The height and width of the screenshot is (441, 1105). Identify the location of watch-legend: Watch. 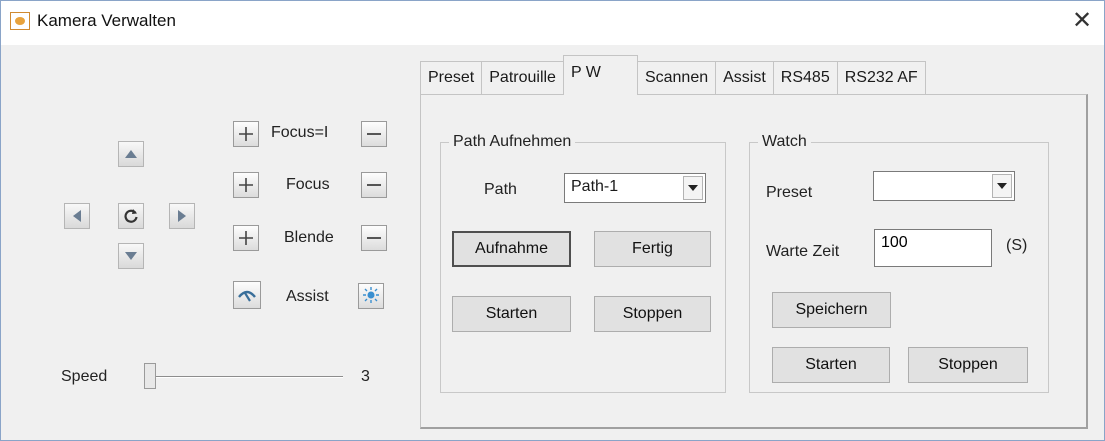
(784, 141).